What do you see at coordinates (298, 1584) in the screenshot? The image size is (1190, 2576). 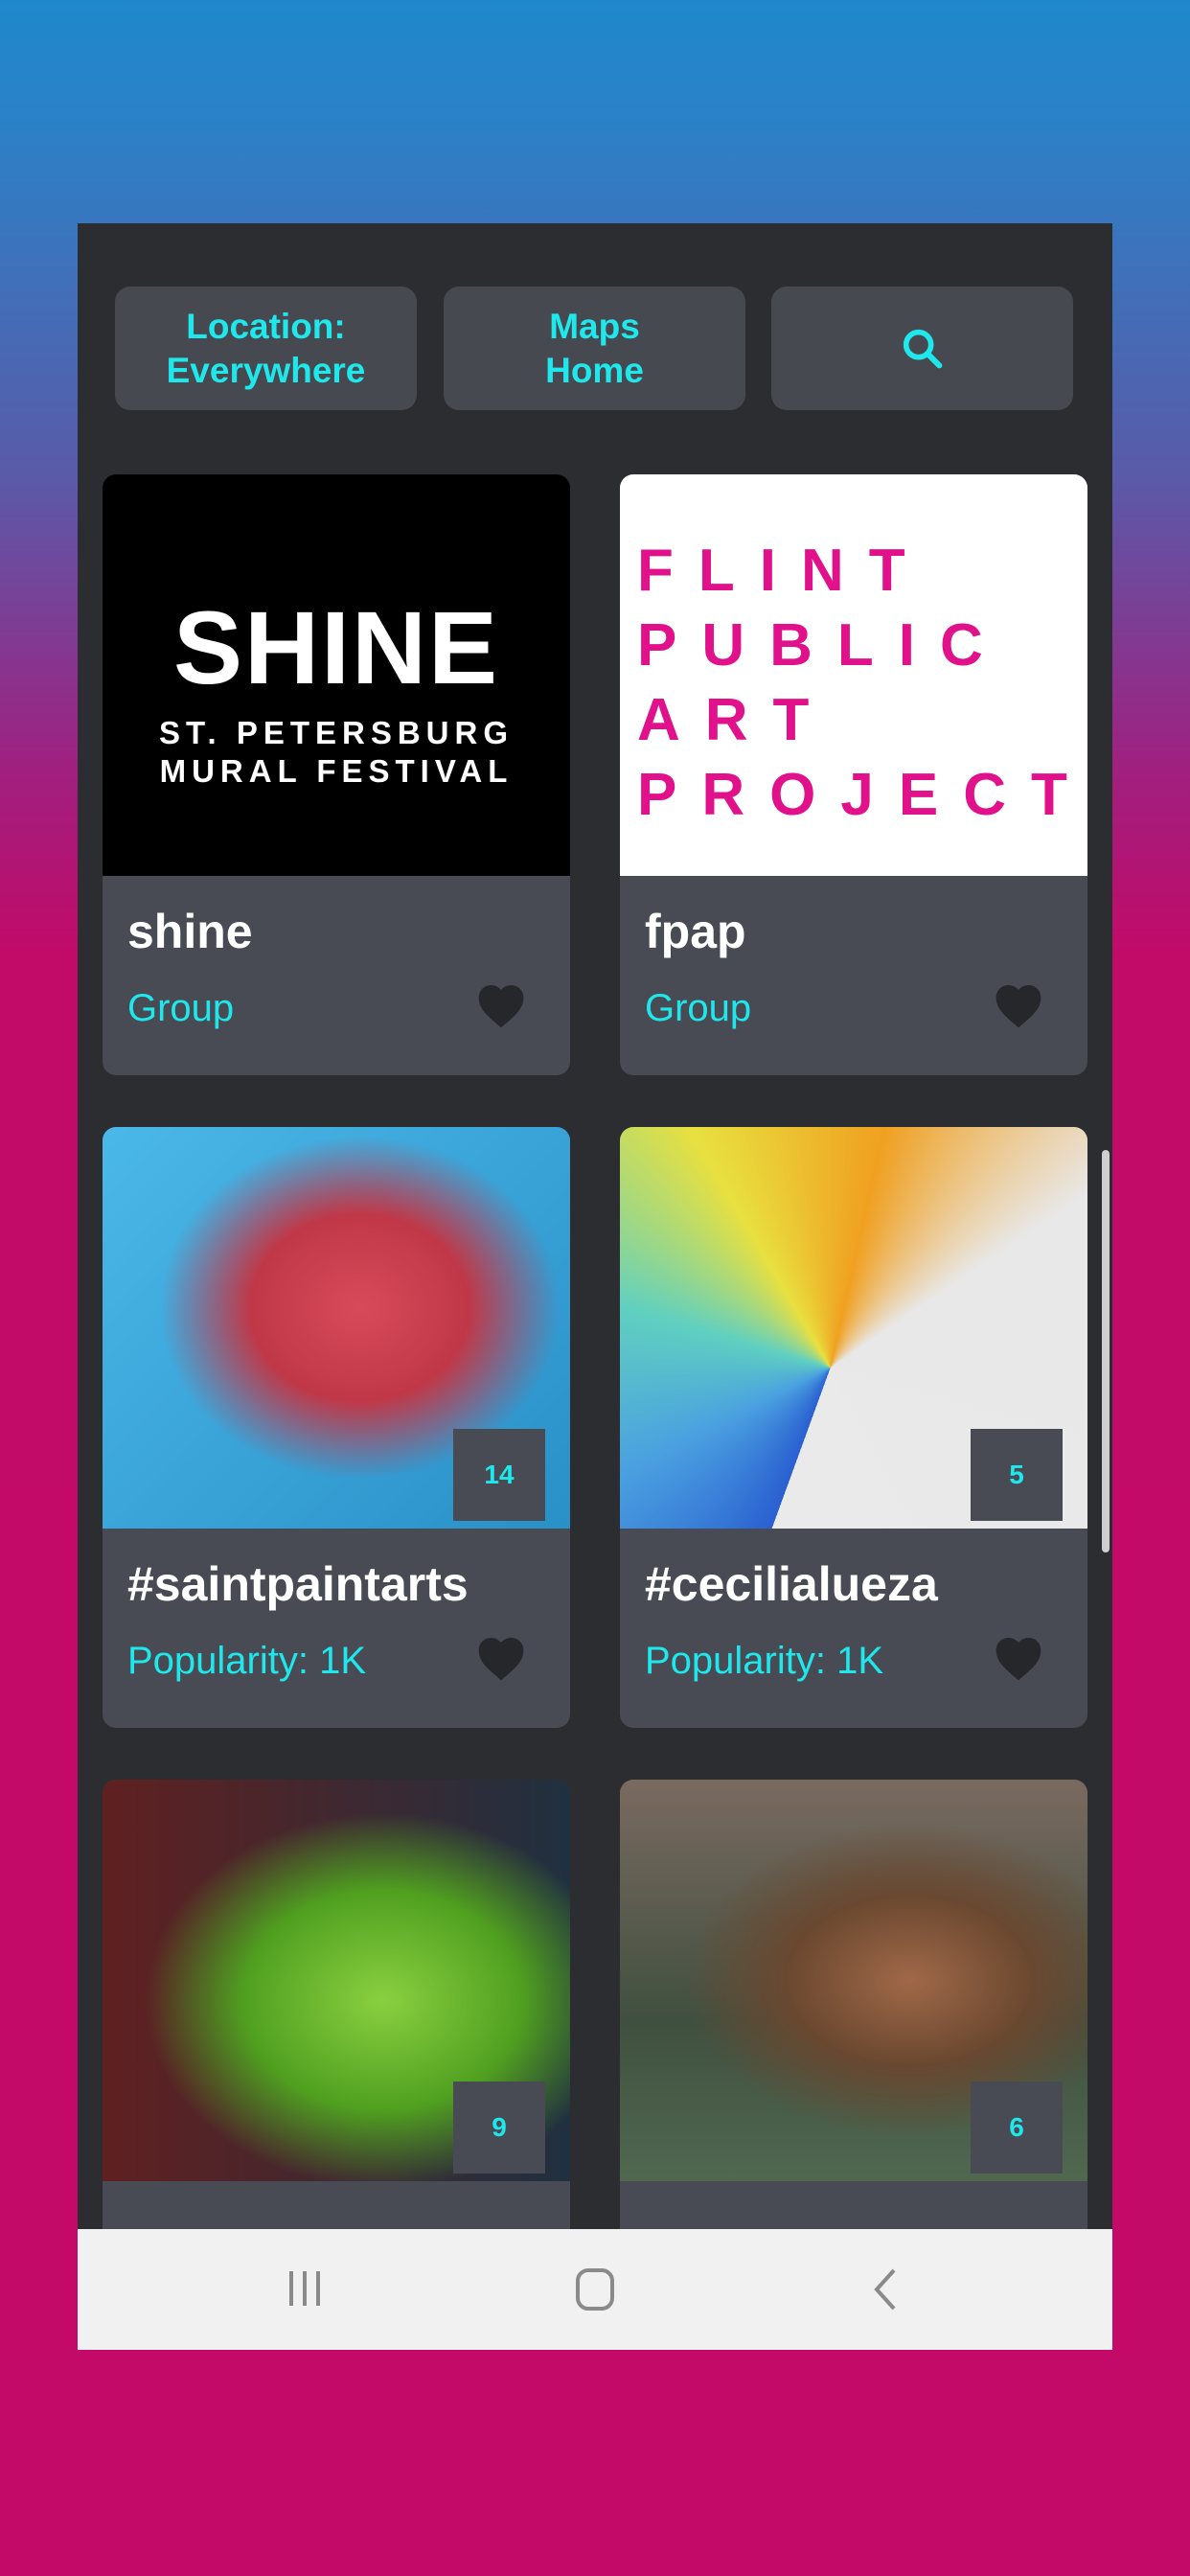 I see `card-title: #saintpaintarts` at bounding box center [298, 1584].